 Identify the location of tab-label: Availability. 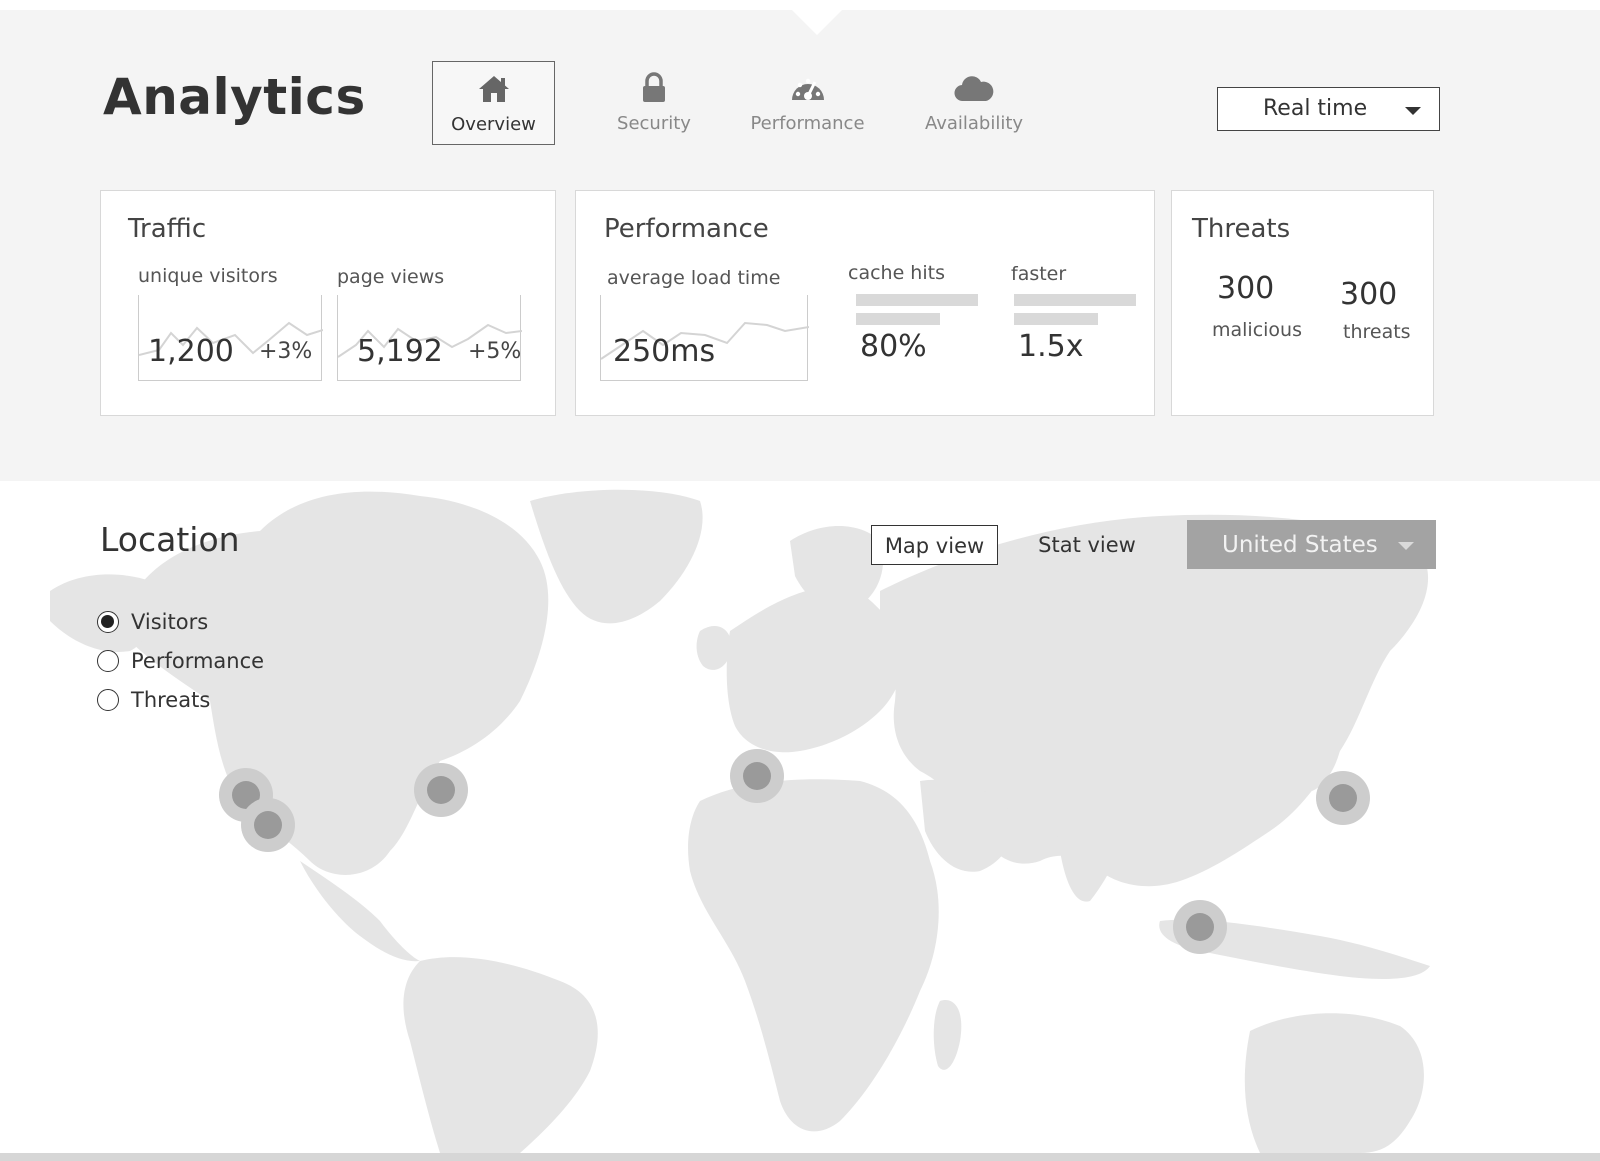
(974, 123).